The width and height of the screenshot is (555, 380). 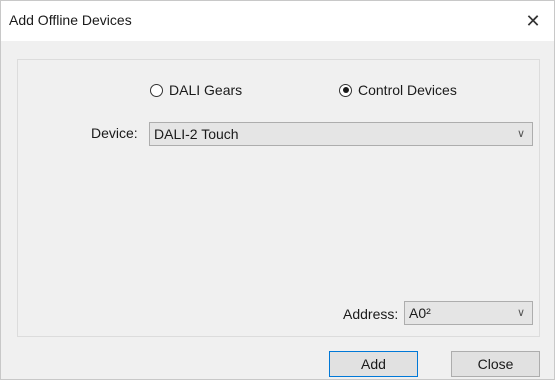 I want to click on device-select-value: DALI-2 Touch, so click(x=196, y=134).